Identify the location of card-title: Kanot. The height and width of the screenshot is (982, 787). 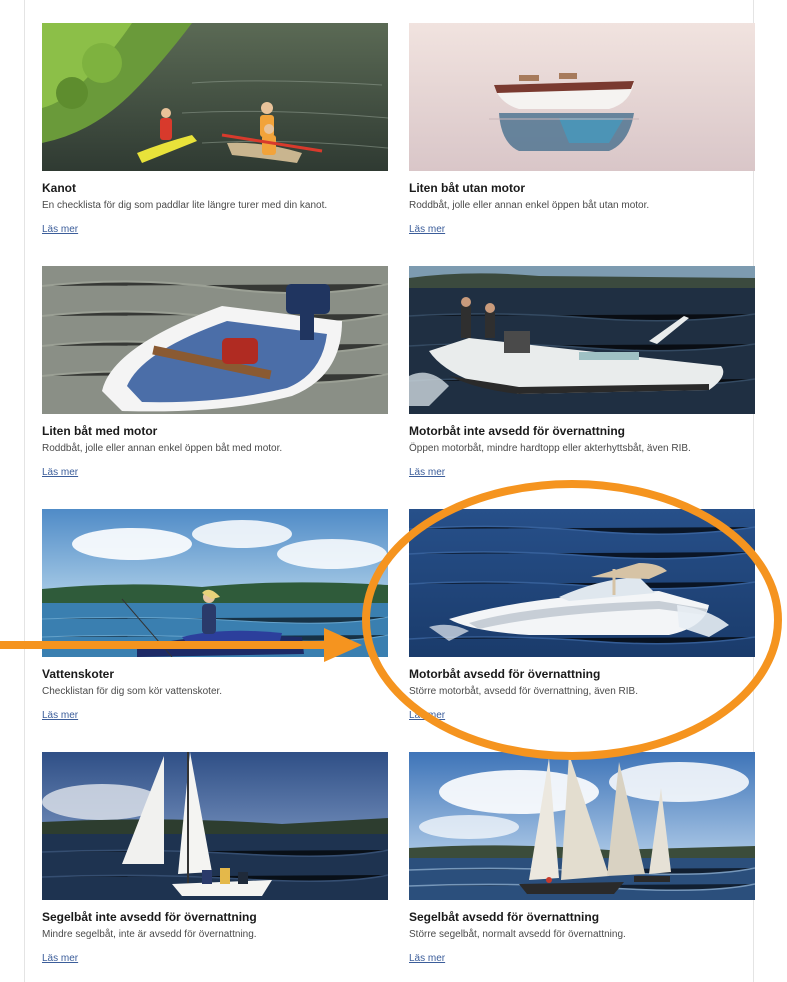
(59, 188).